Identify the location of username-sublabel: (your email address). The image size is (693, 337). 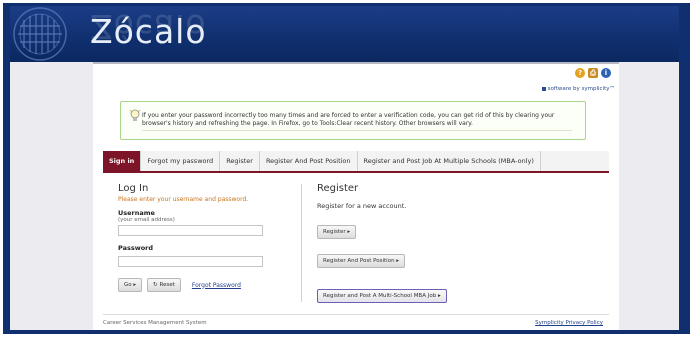
(146, 220).